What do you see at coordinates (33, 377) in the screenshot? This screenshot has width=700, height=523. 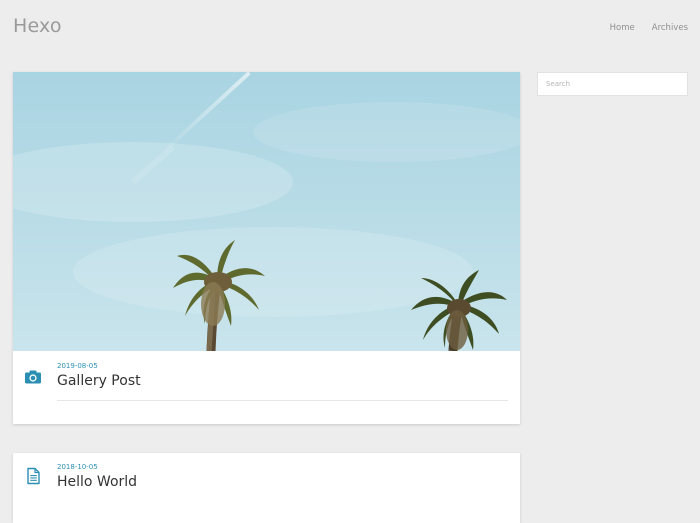 I see `camera-icon` at bounding box center [33, 377].